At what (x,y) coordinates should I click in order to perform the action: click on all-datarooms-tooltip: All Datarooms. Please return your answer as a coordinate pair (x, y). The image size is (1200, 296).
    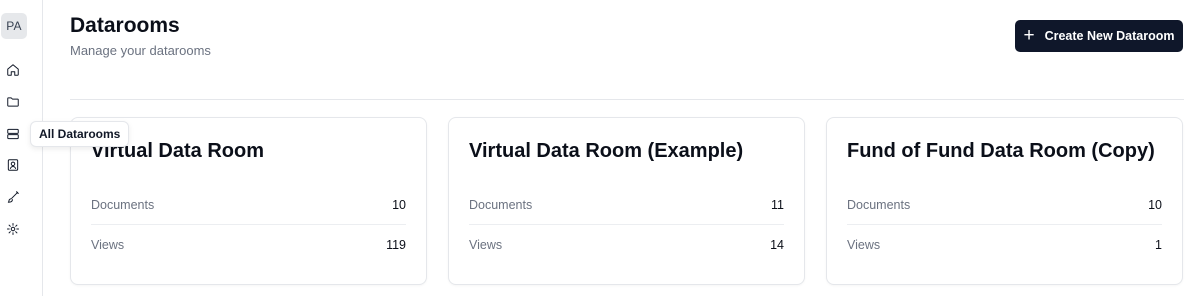
    Looking at the image, I should click on (80, 134).